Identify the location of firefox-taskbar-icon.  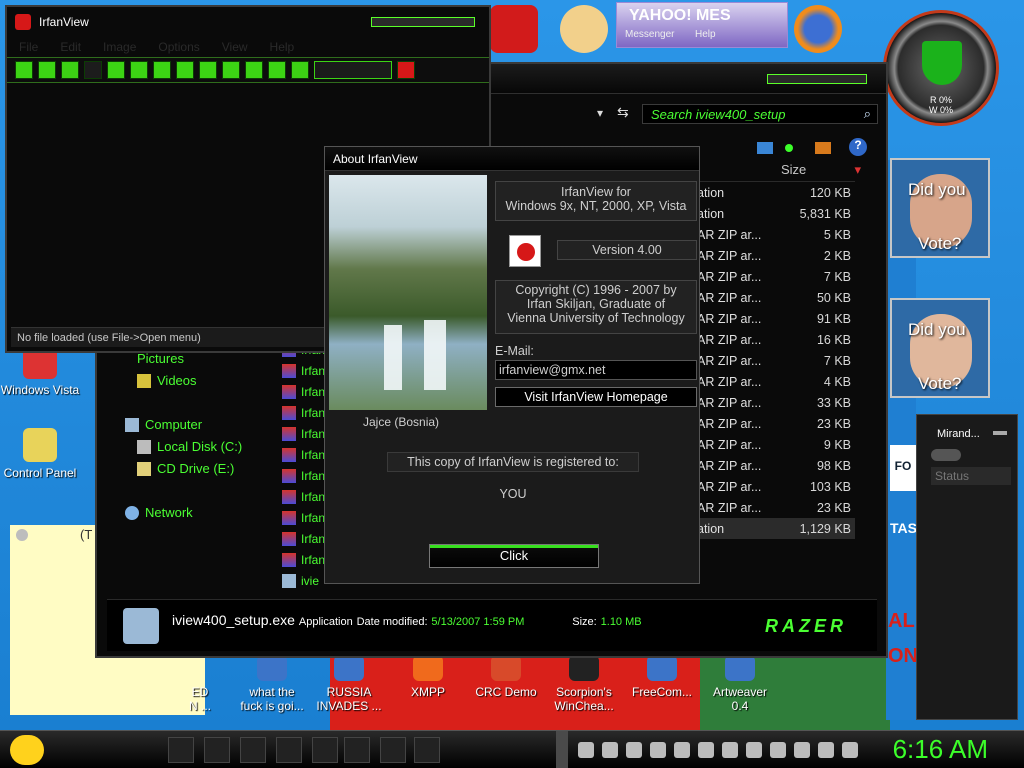
(217, 750).